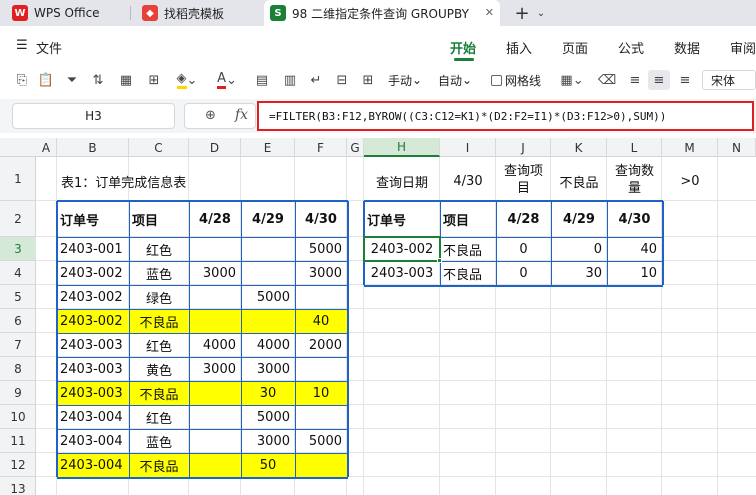  What do you see at coordinates (575, 47) in the screenshot?
I see `menu-page: 页面` at bounding box center [575, 47].